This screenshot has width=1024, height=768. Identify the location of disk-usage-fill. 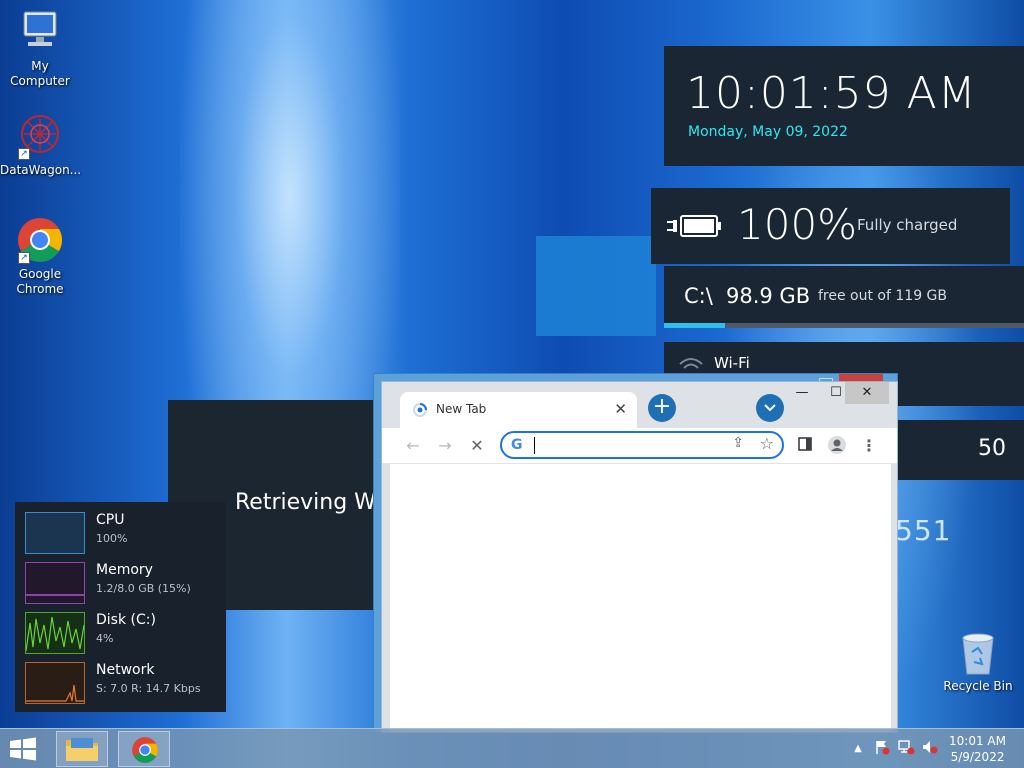
(695, 325).